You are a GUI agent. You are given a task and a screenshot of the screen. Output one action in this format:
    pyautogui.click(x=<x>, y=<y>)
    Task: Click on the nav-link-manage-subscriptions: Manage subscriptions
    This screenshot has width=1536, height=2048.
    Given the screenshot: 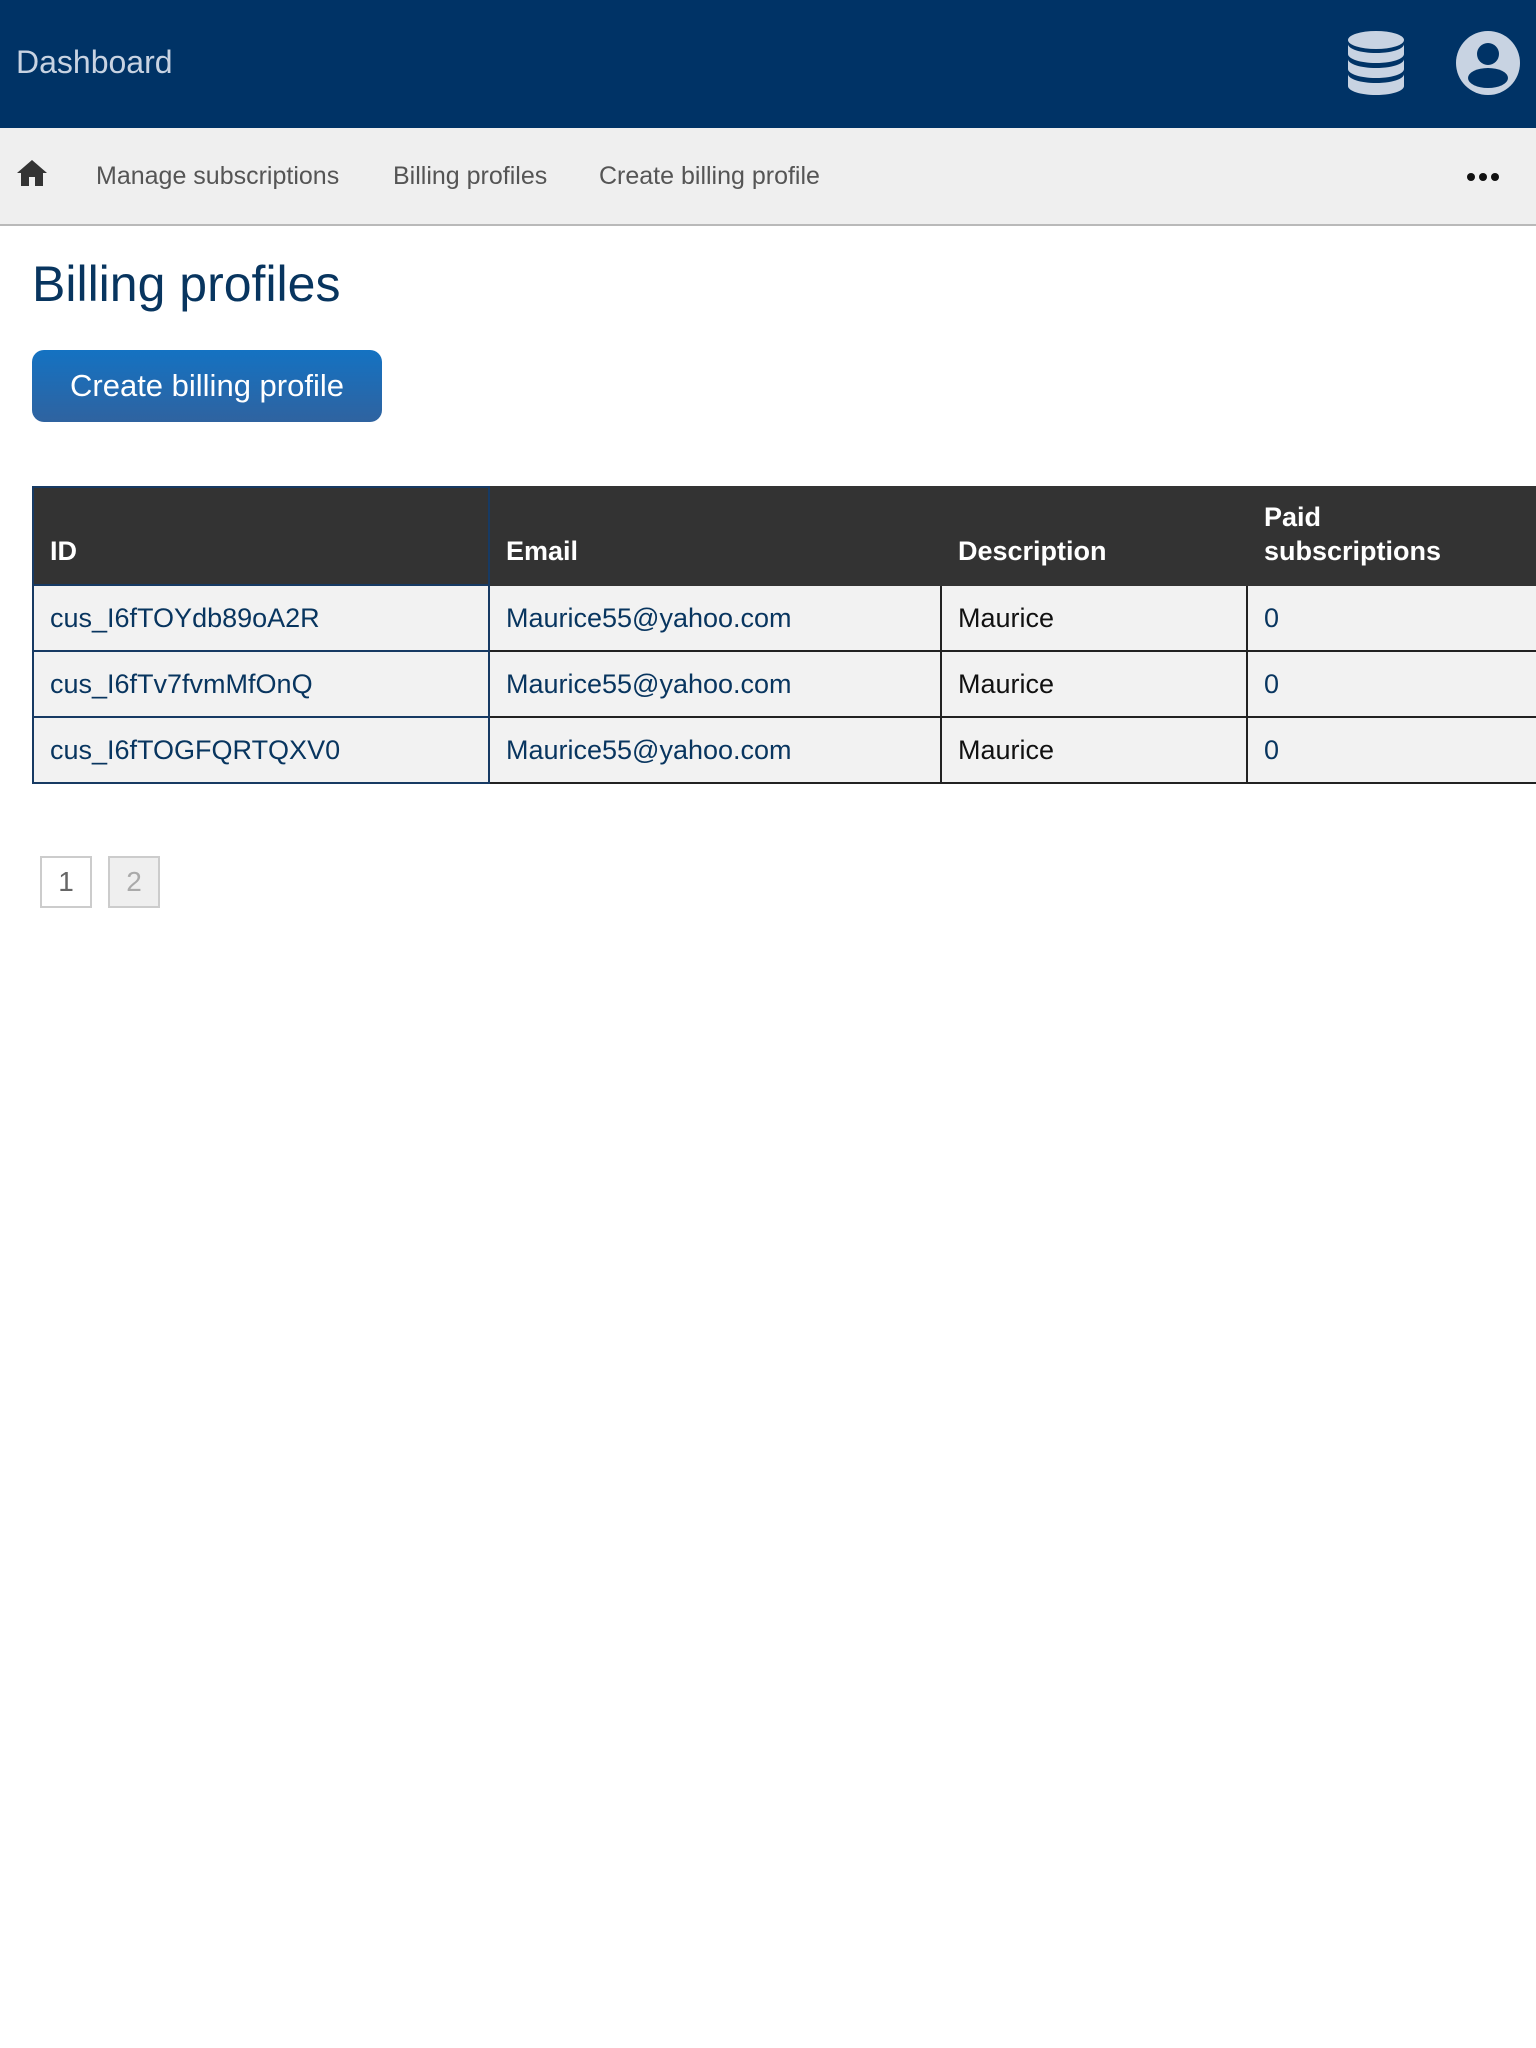 What is the action you would take?
    pyautogui.click(x=217, y=176)
    